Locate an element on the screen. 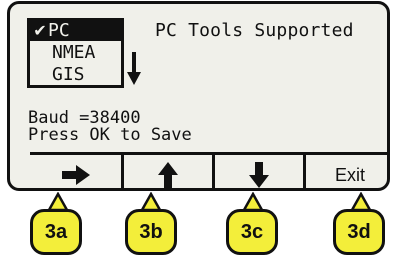 This screenshot has height=264, width=397. save-hint-text: Press OK to Save is located at coordinates (110, 135).